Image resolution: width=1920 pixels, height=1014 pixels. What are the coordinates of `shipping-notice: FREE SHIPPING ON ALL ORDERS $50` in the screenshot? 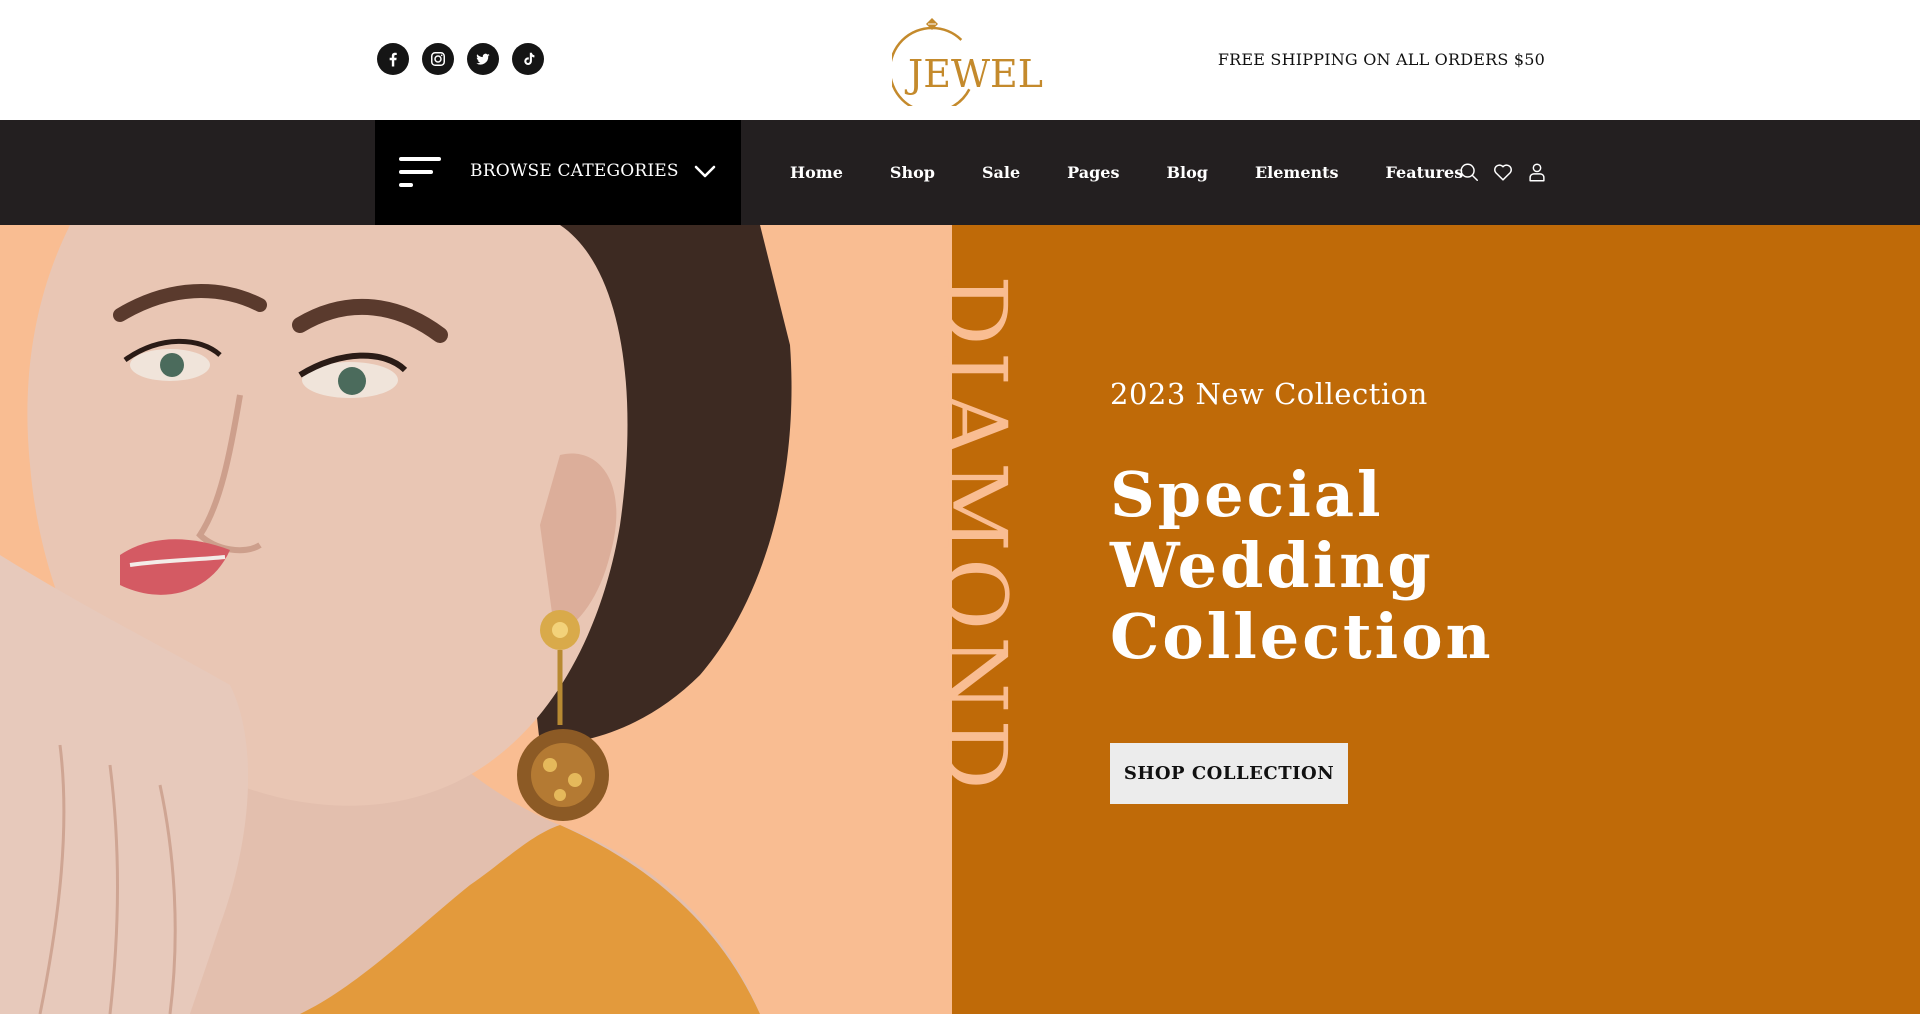 It's located at (1381, 59).